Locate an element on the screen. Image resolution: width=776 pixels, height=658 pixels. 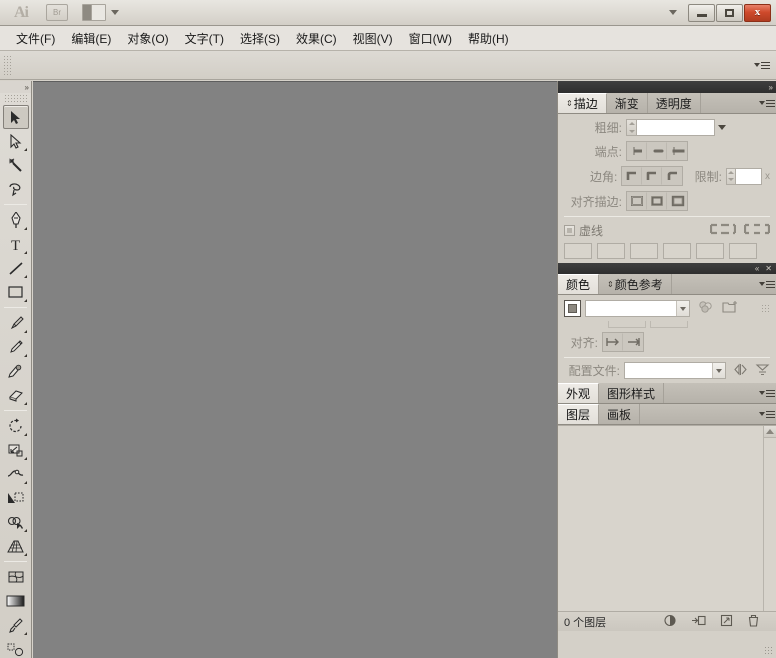
layers-list-area is located at coordinates (660, 518).